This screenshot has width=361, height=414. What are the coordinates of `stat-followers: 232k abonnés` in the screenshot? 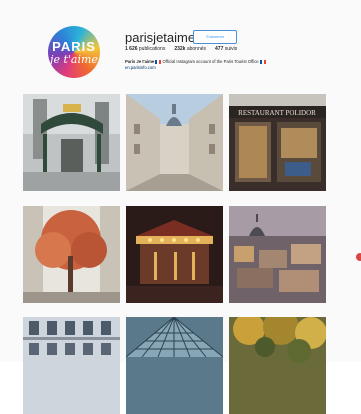 It's located at (190, 49).